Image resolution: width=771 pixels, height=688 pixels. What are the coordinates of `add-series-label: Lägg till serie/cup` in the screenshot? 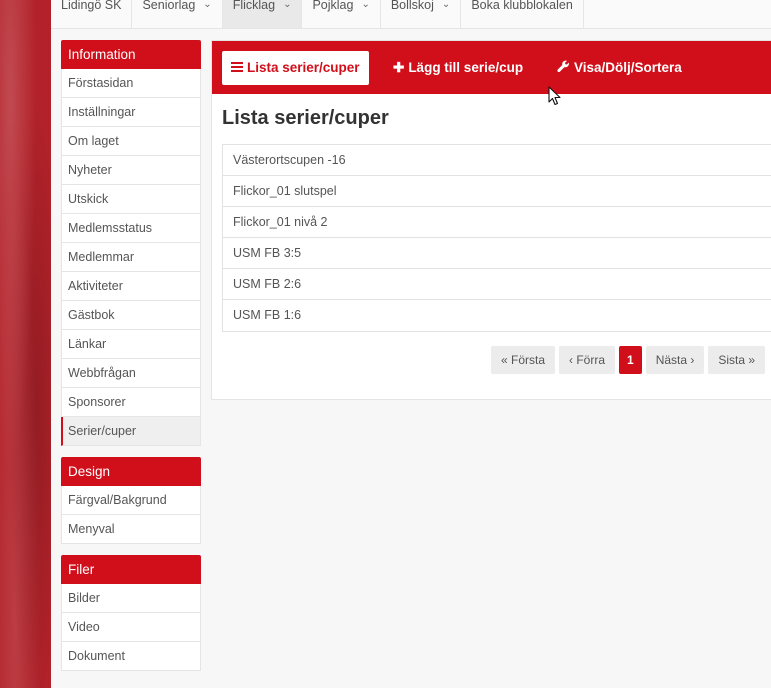 It's located at (466, 67).